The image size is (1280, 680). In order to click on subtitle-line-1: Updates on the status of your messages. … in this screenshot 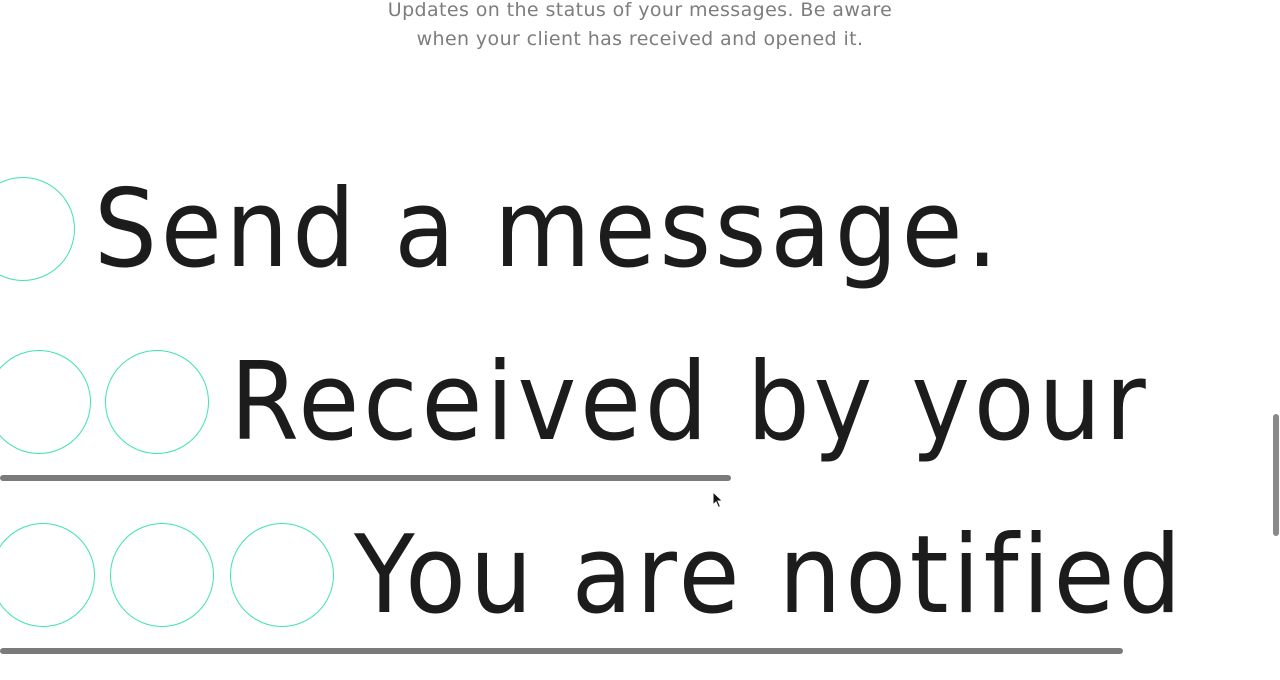, I will do `click(640, 10)`.